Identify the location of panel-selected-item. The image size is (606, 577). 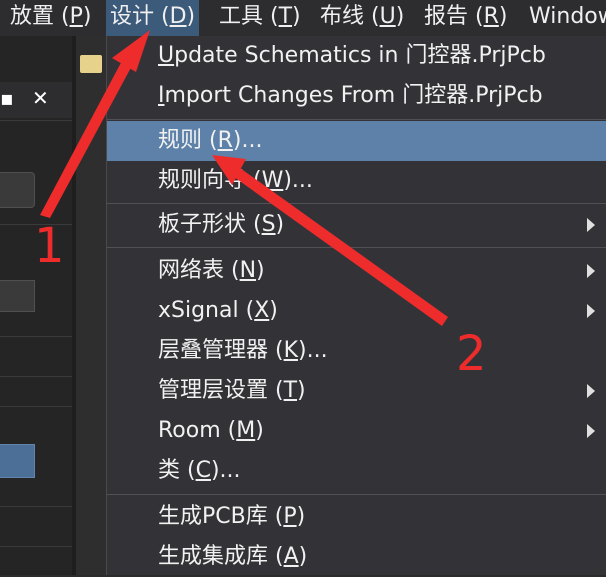
(17, 461).